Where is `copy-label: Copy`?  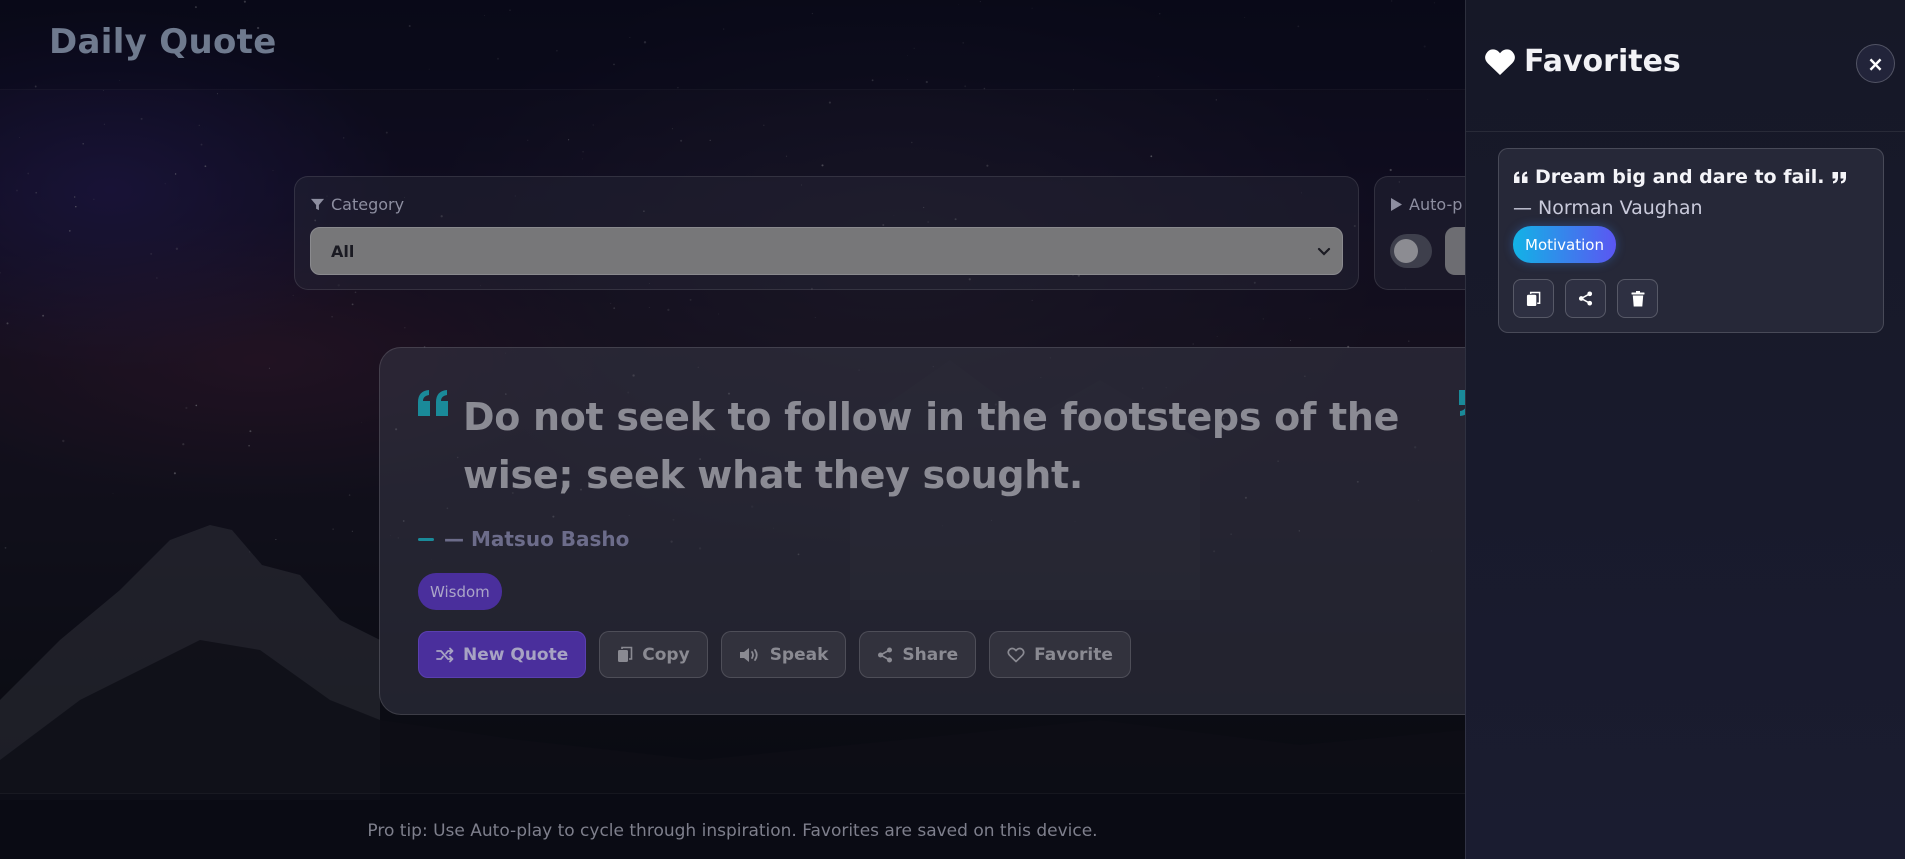 copy-label: Copy is located at coordinates (666, 654).